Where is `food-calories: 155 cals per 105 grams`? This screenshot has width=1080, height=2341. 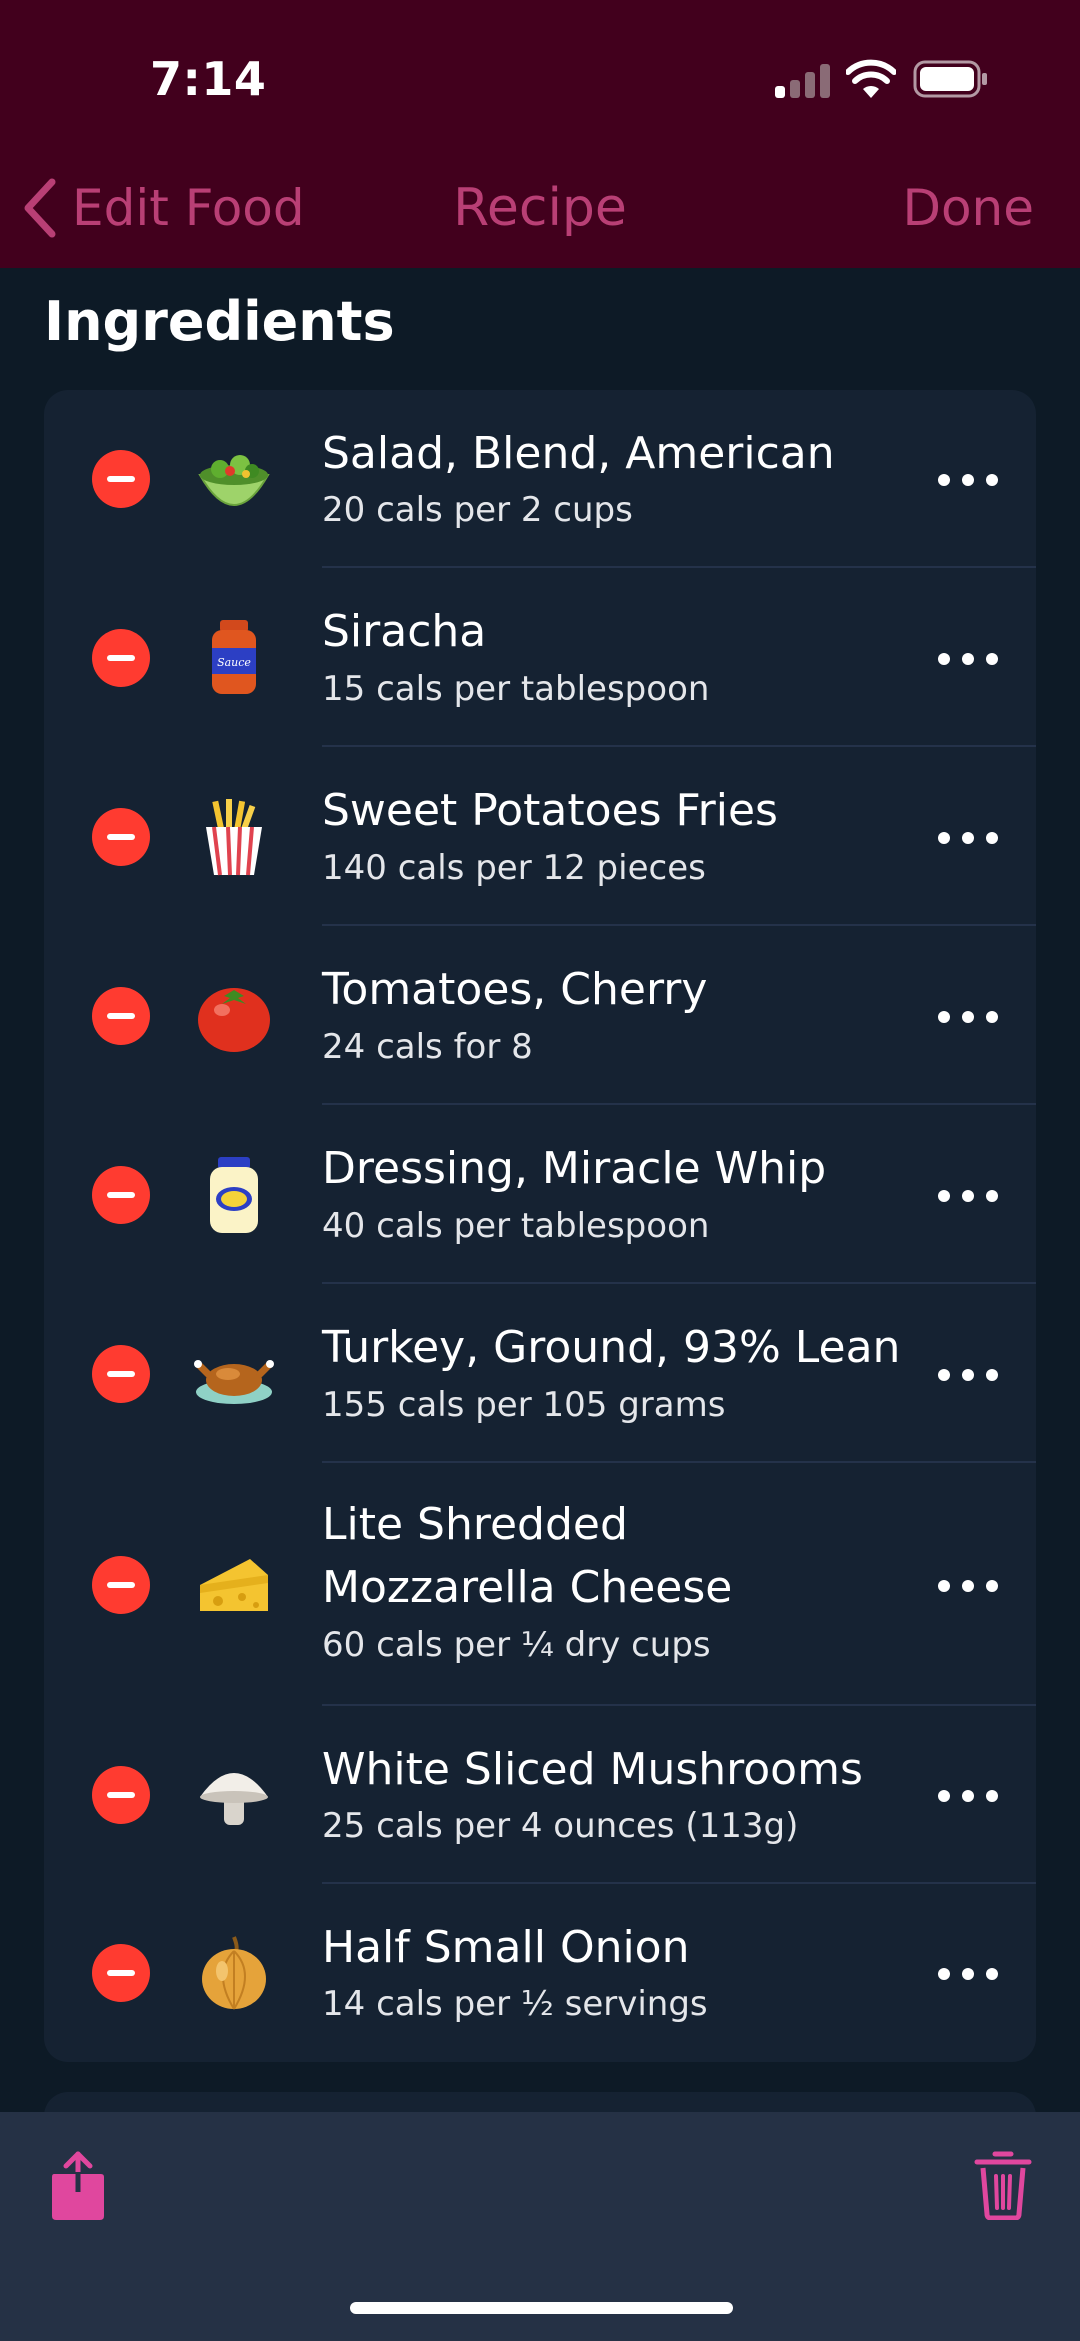
food-calories: 155 cals per 105 grams is located at coordinates (524, 1405).